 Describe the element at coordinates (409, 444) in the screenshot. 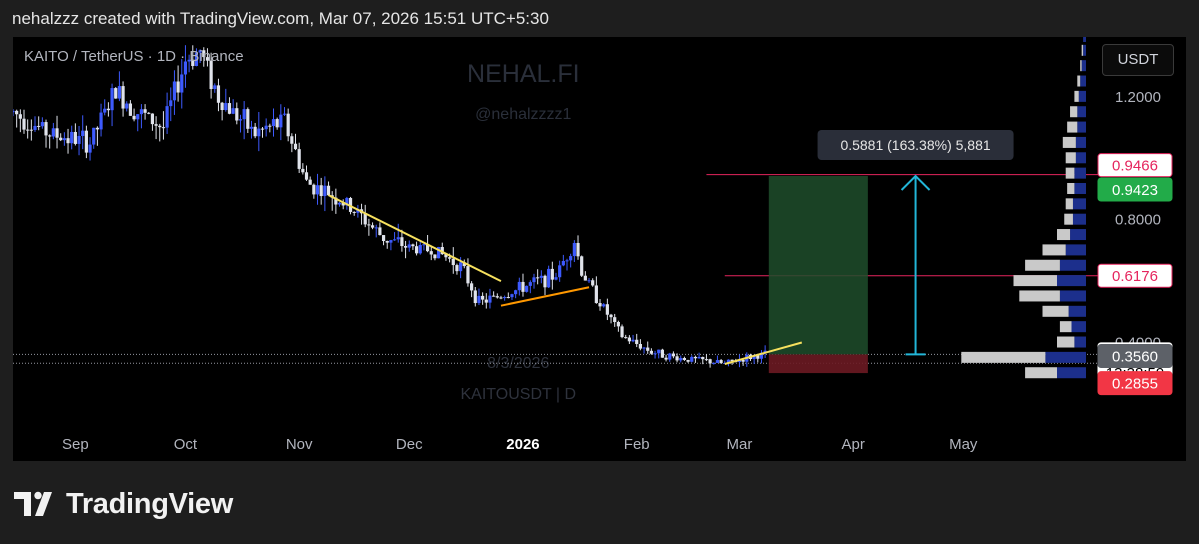

I see `x-tick-label-3: Dec` at that location.